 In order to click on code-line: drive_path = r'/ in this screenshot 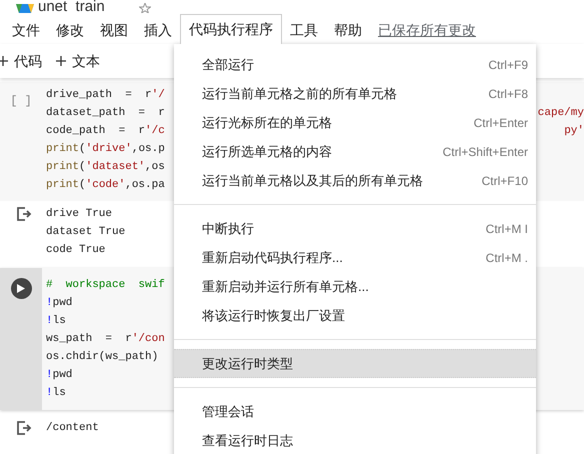, I will do `click(105, 95)`.